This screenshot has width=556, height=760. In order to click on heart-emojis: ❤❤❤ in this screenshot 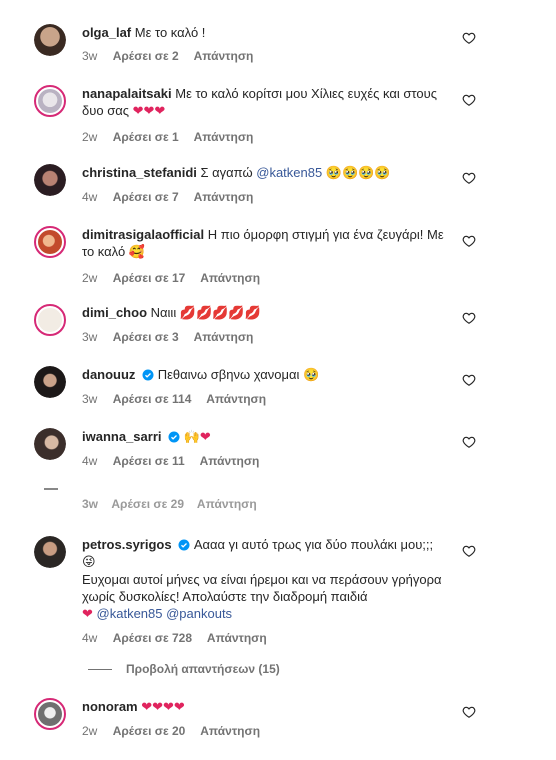, I will do `click(149, 111)`.